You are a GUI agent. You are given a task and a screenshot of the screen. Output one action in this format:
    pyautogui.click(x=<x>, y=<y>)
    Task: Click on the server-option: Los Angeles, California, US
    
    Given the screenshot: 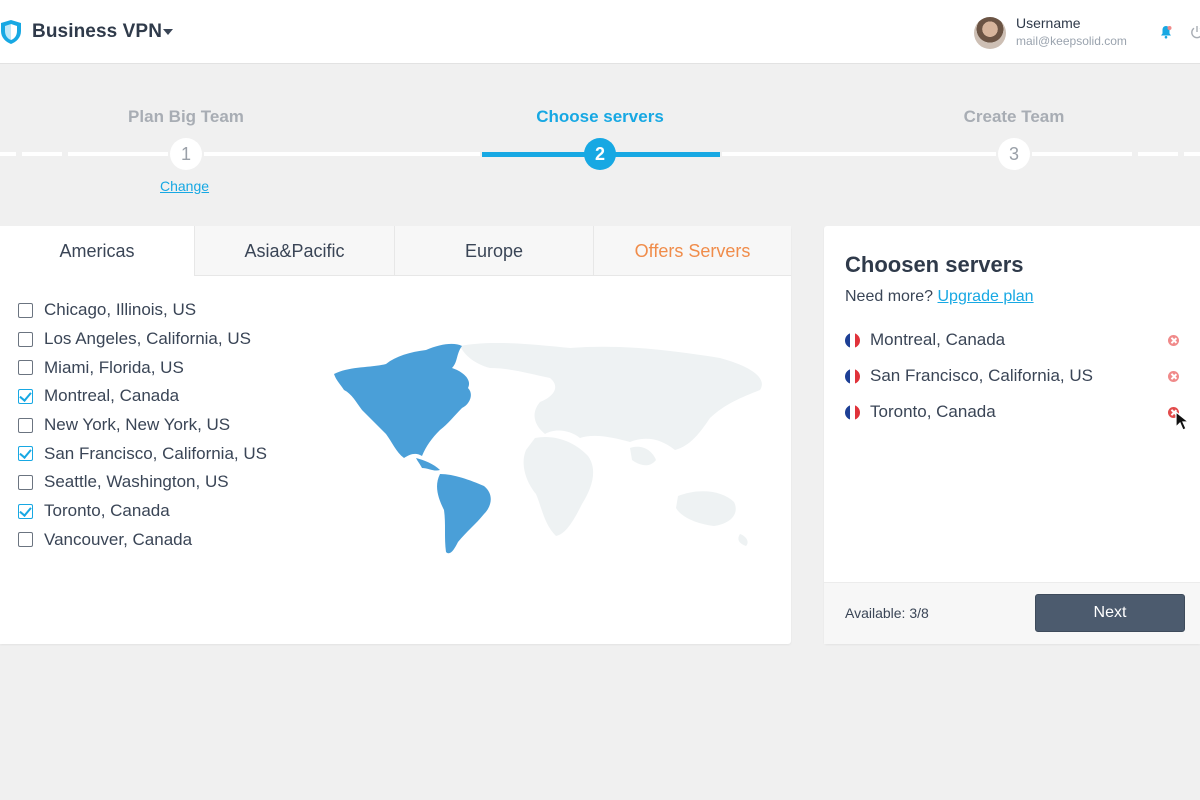 What is the action you would take?
    pyautogui.click(x=142, y=339)
    